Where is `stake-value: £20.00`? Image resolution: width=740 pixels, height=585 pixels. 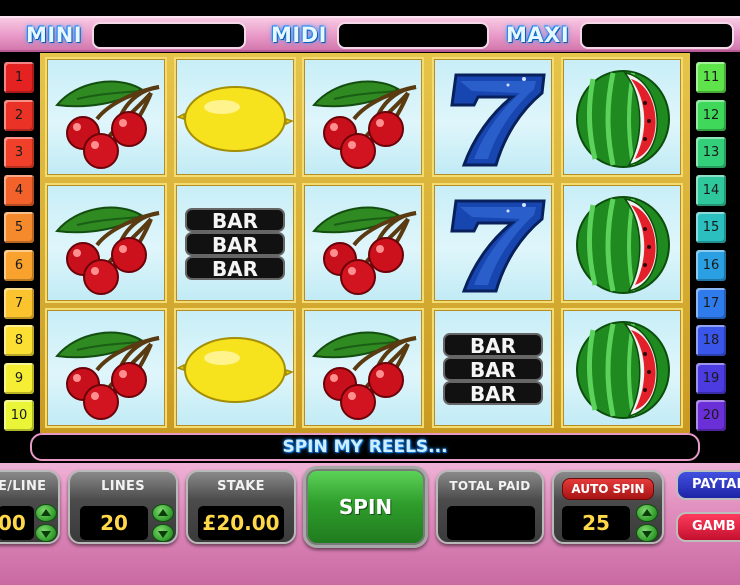 stake-value: £20.00 is located at coordinates (241, 523).